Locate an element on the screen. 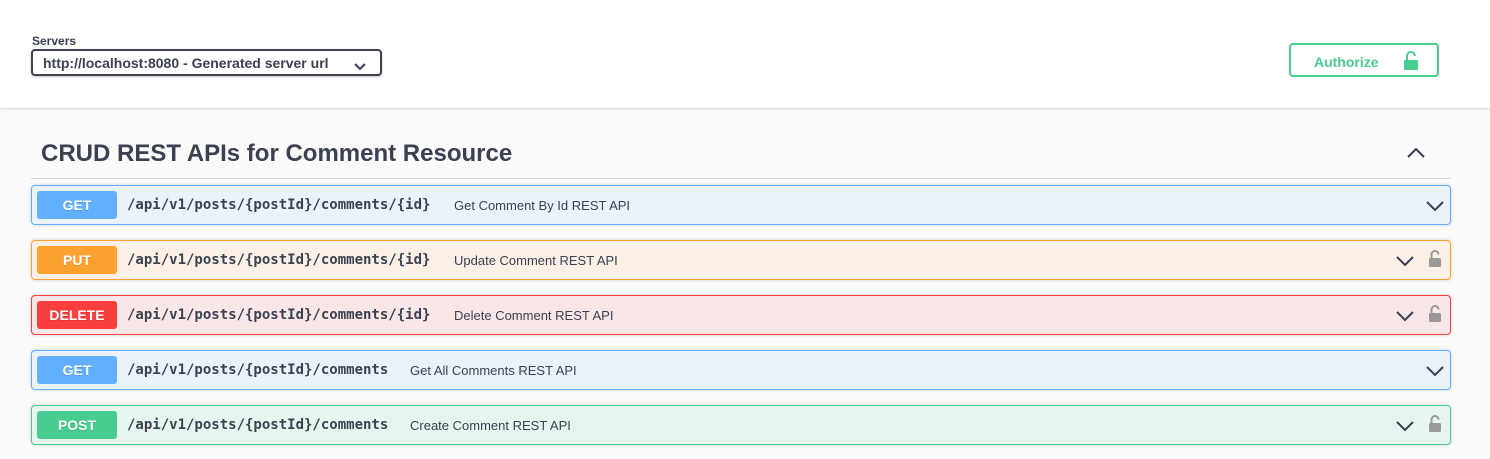 The image size is (1490, 459). authorize-button: Authorize is located at coordinates (1364, 60).